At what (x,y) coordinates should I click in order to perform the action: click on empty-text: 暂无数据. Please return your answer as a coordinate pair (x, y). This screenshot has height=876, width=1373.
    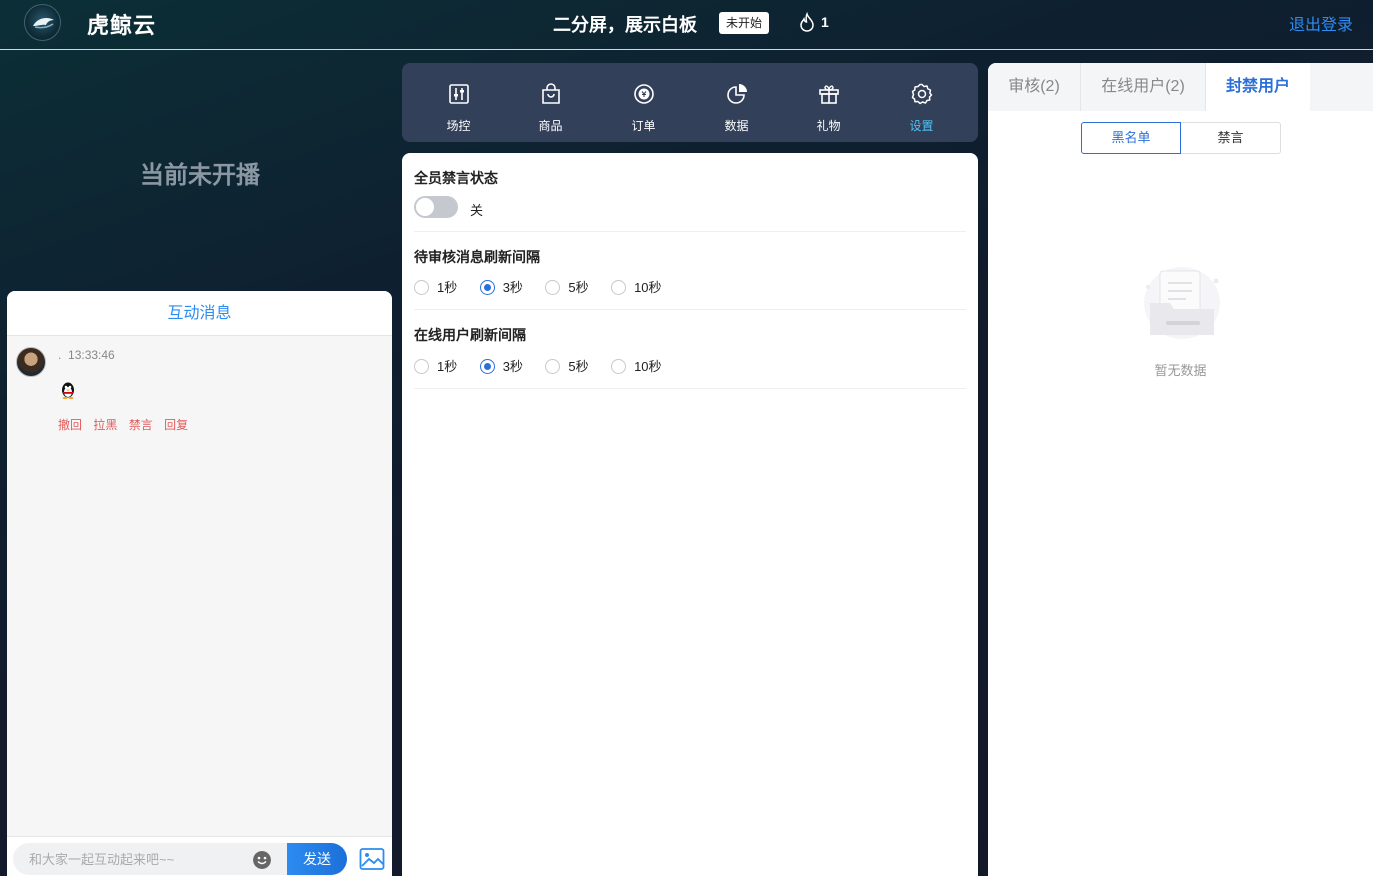
    Looking at the image, I should click on (1180, 370).